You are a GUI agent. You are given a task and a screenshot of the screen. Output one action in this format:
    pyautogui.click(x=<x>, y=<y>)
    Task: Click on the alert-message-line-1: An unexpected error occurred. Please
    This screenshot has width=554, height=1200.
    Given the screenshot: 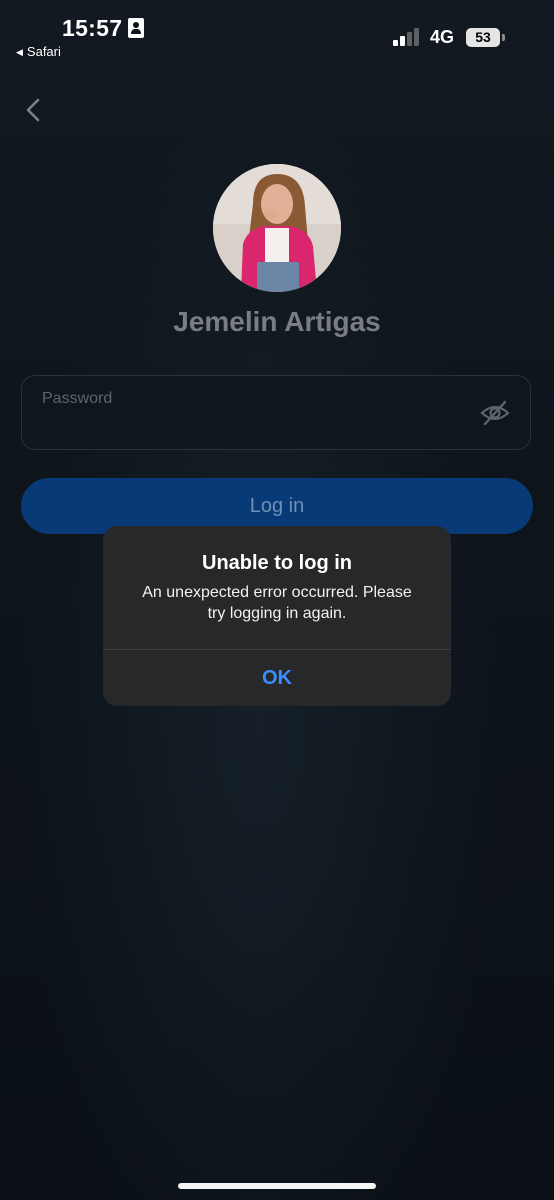 What is the action you would take?
    pyautogui.click(x=277, y=592)
    